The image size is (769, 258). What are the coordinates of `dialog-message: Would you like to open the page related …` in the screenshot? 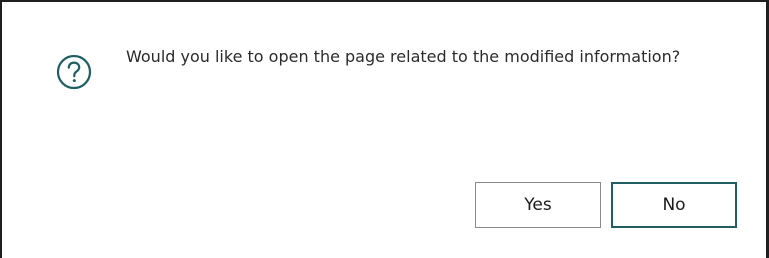 It's located at (403, 56).